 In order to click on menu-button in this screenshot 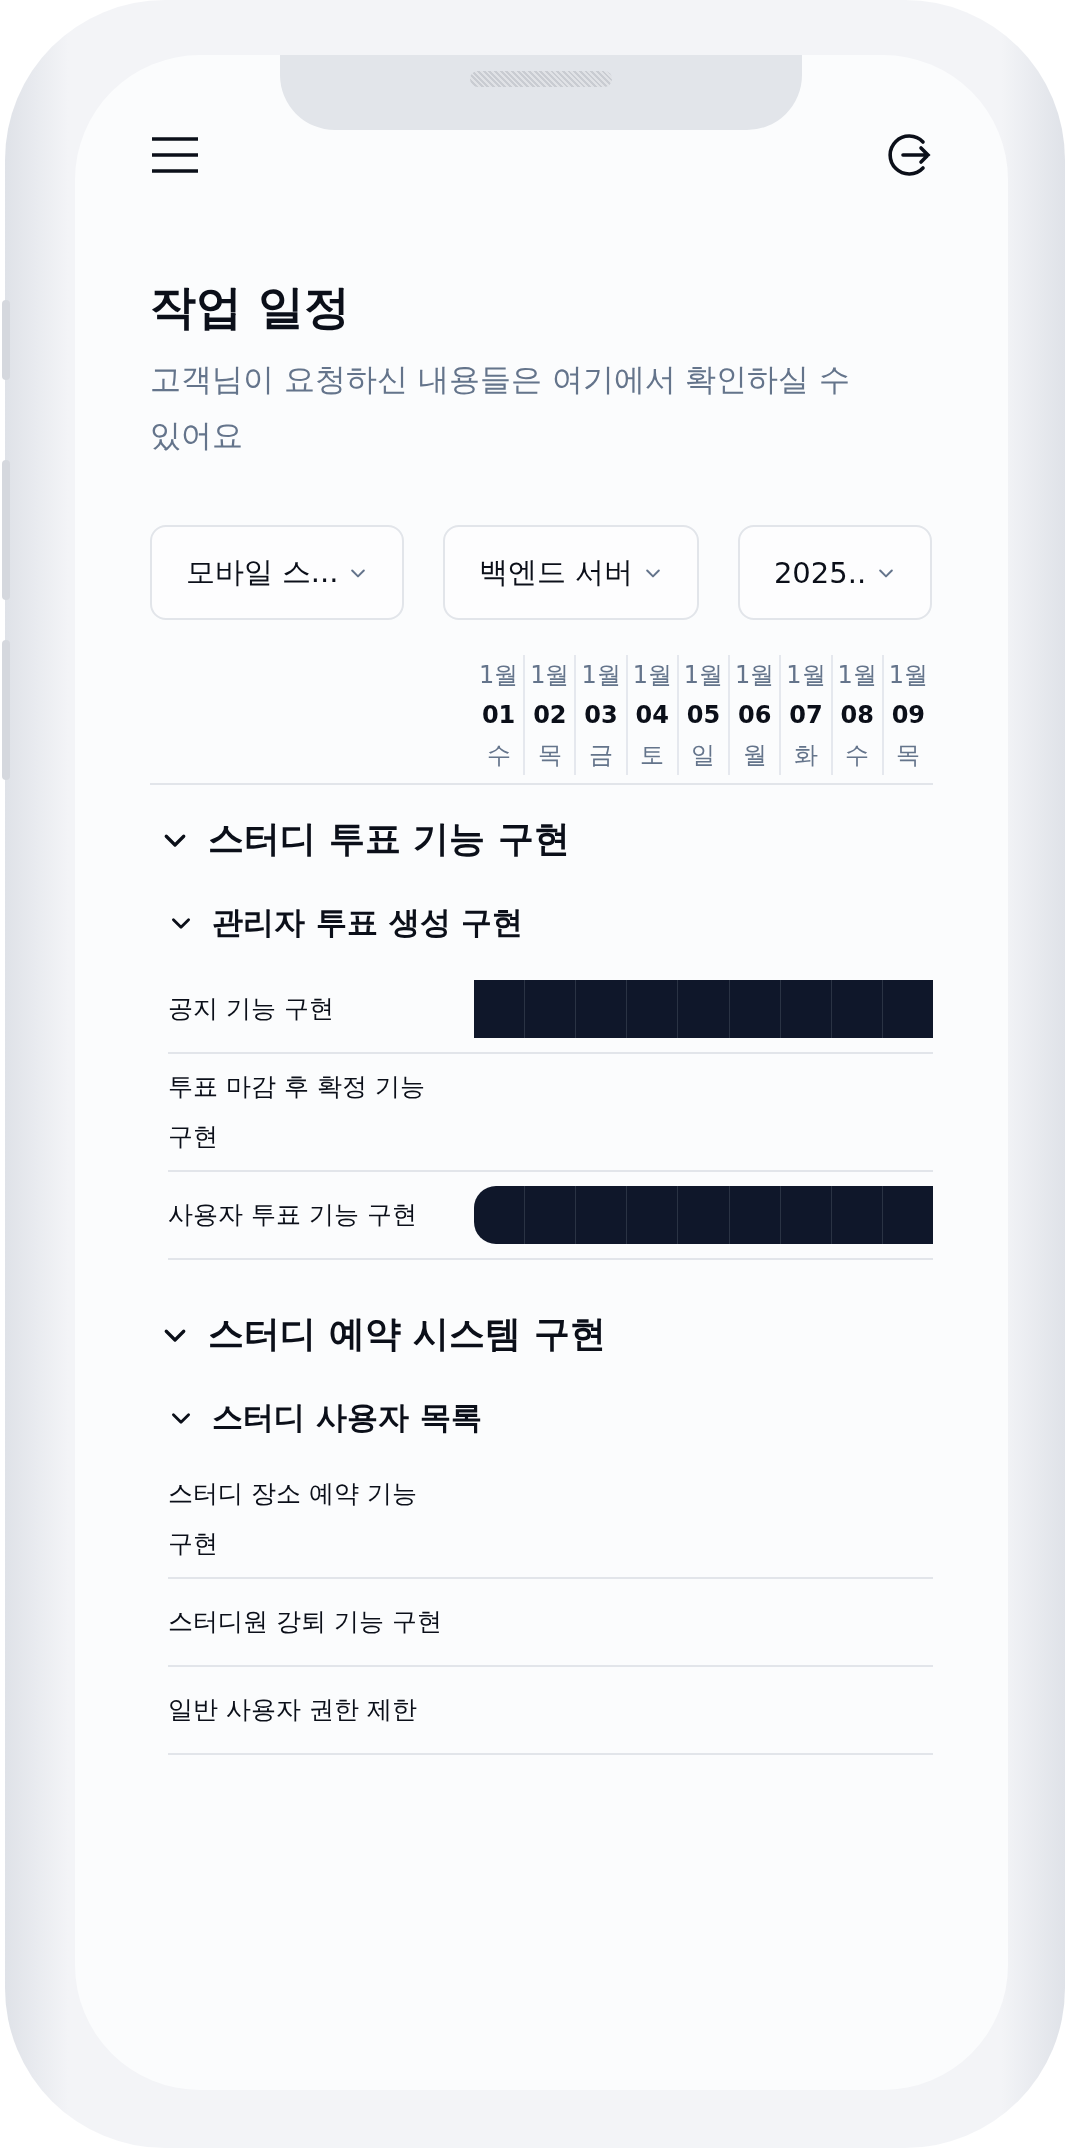, I will do `click(175, 155)`.